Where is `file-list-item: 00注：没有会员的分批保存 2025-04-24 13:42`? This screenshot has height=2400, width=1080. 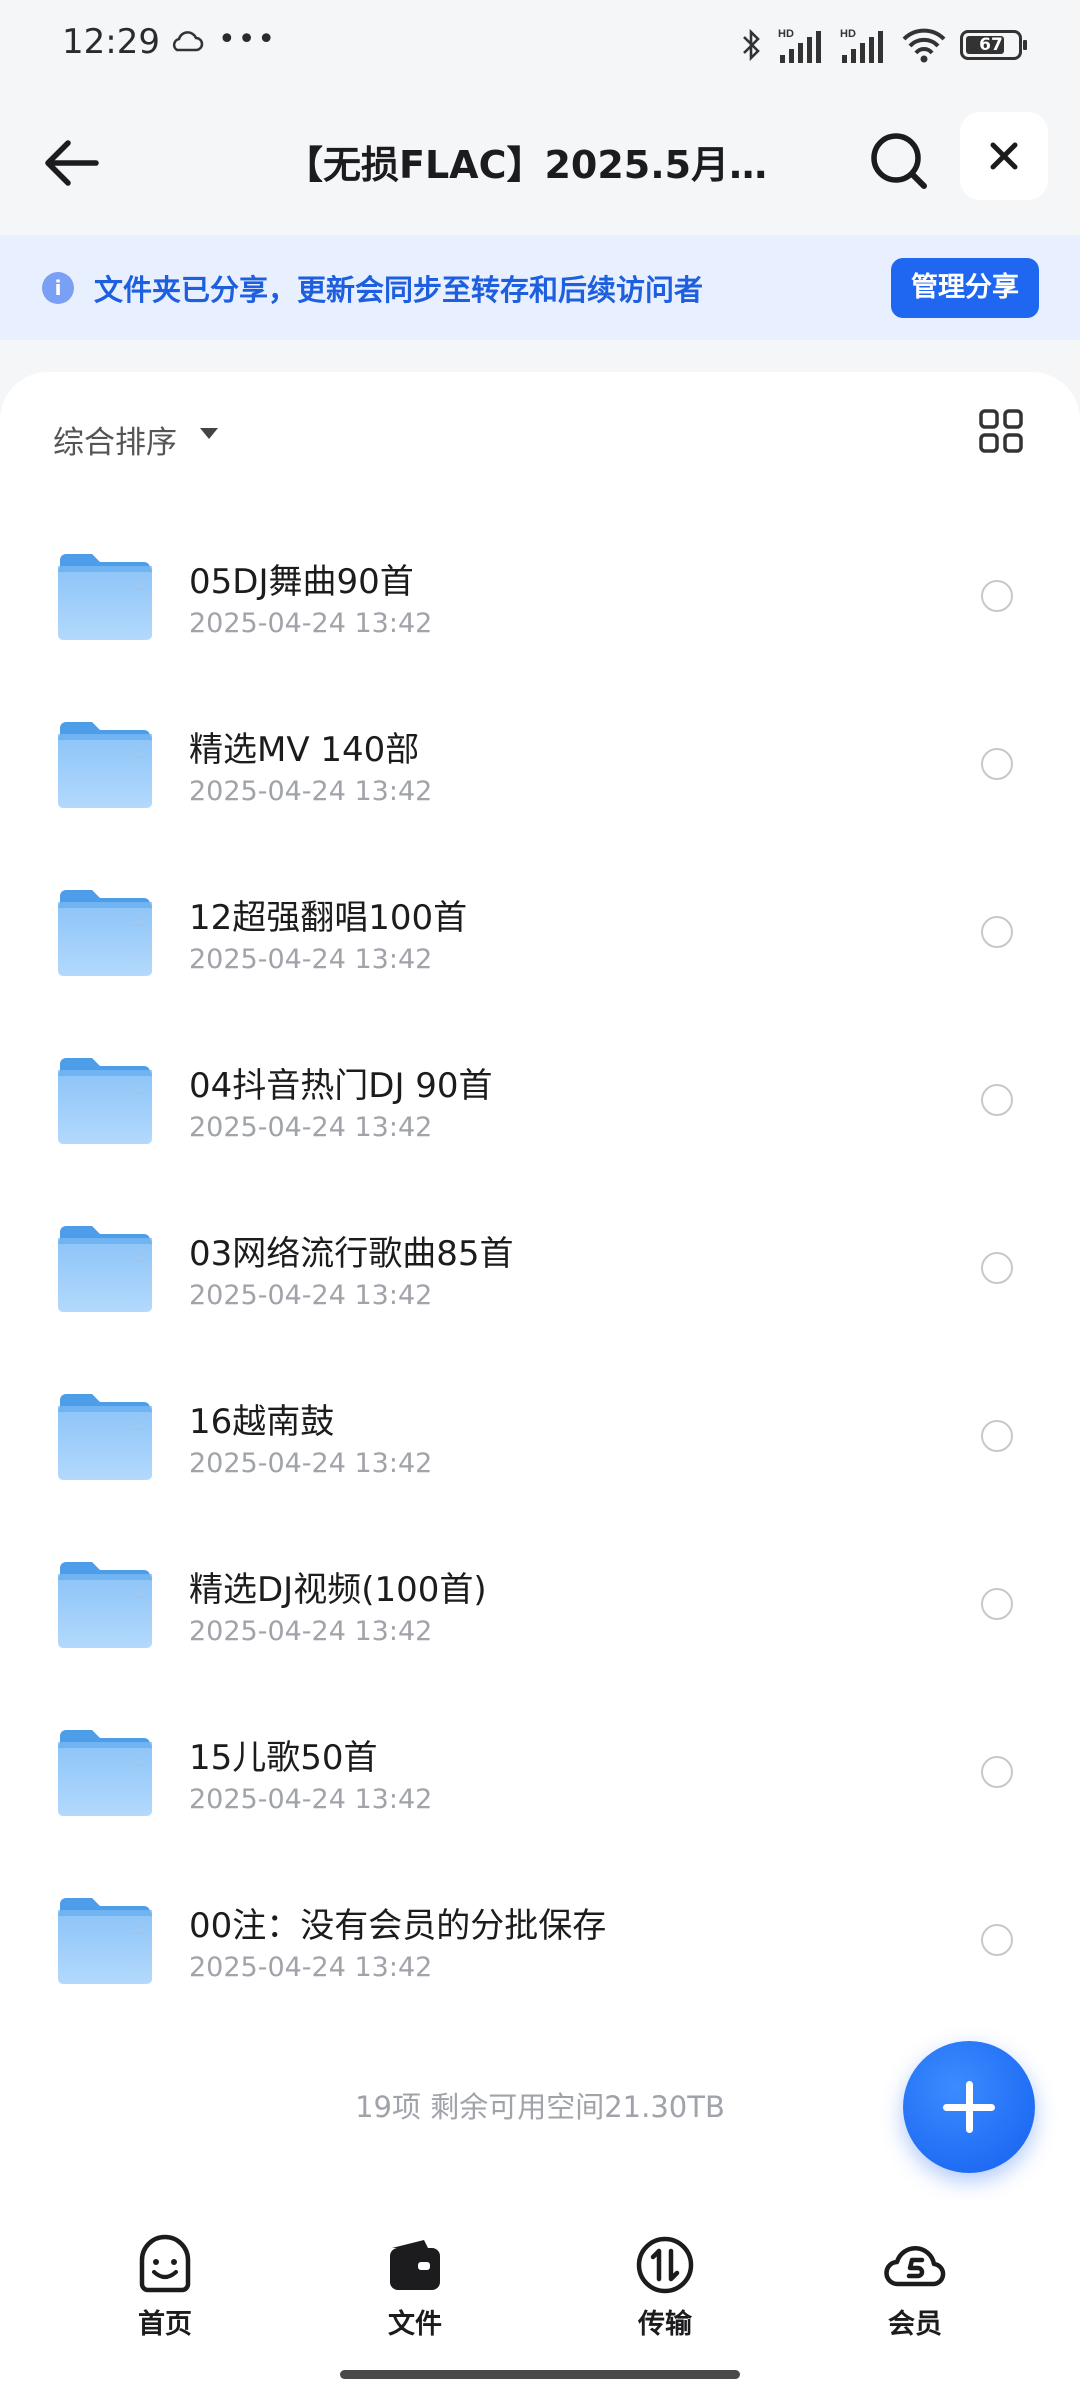 file-list-item: 00注：没有会员的分批保存 2025-04-24 13:42 is located at coordinates (540, 1950).